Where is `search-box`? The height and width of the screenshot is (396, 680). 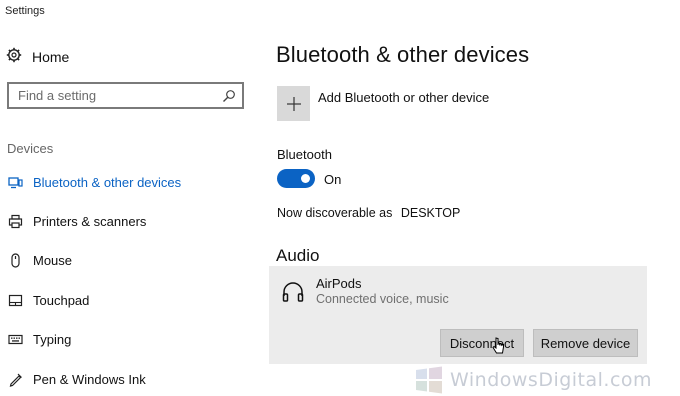
search-box is located at coordinates (125, 95).